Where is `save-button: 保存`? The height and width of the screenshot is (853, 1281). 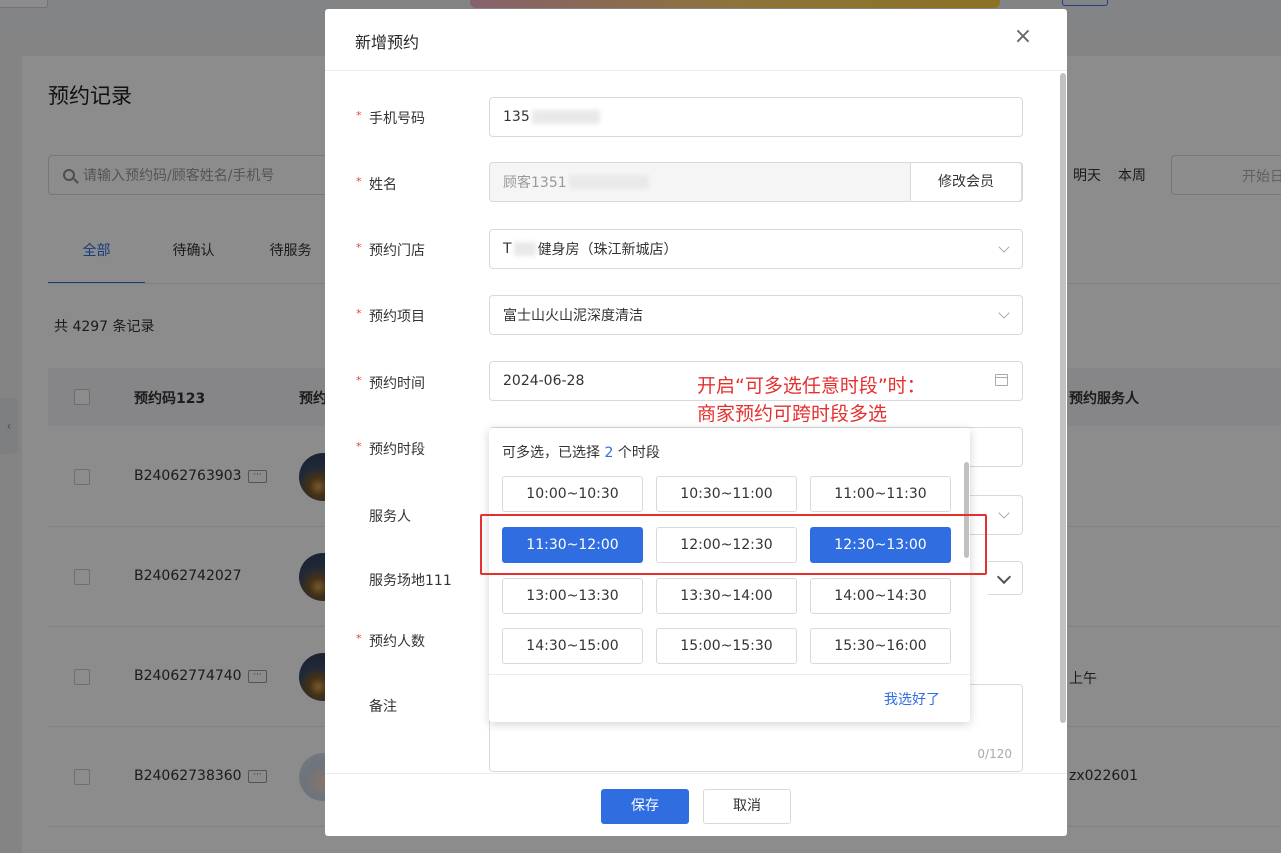
save-button: 保存 is located at coordinates (645, 806).